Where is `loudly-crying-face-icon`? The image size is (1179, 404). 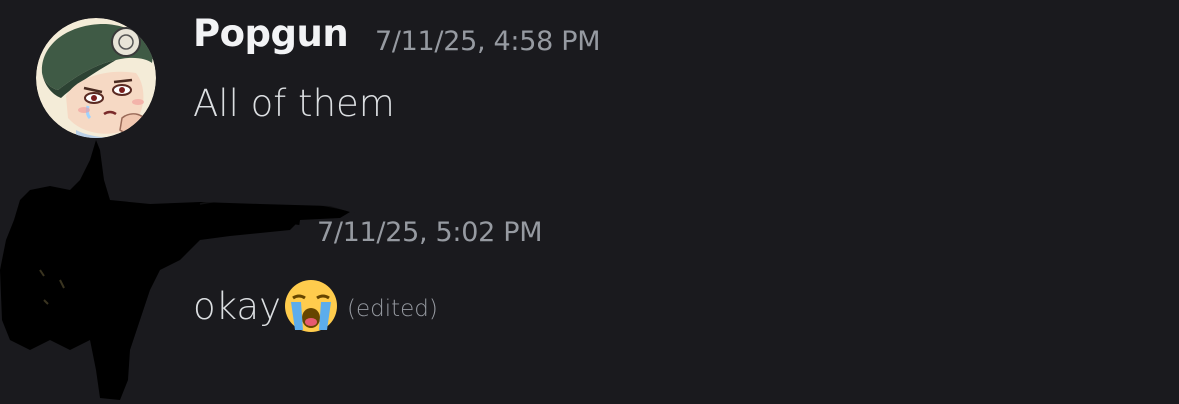
loudly-crying-face-icon is located at coordinates (311, 306).